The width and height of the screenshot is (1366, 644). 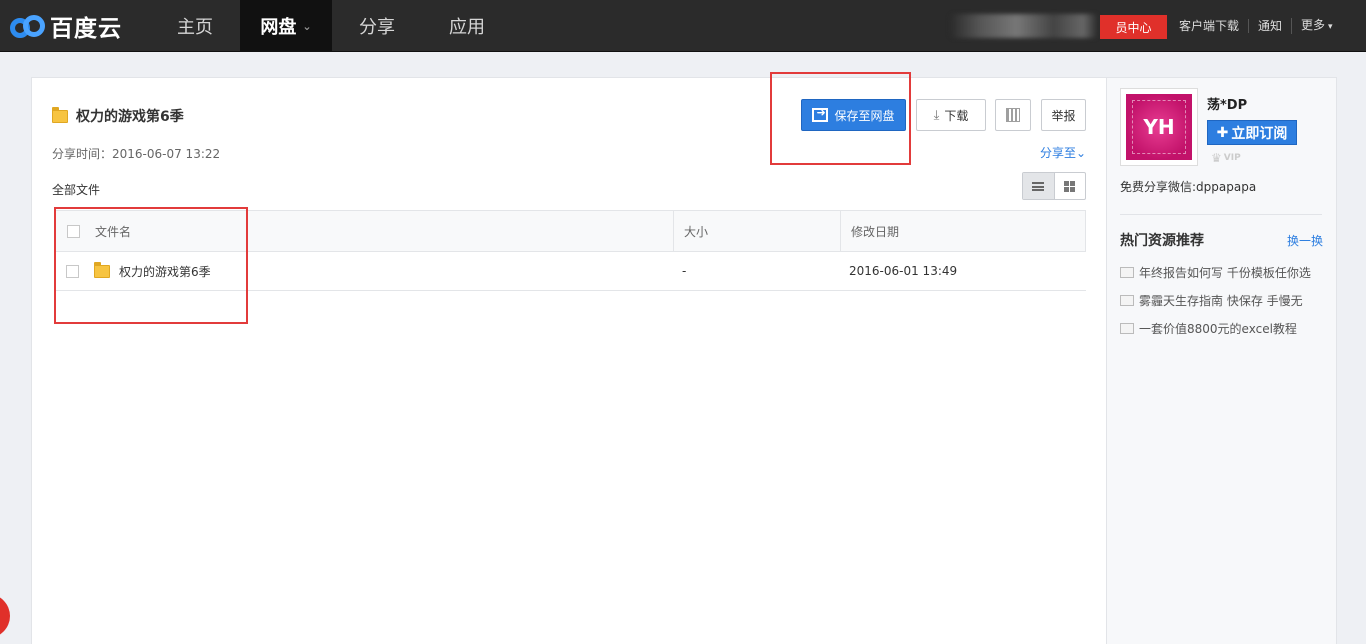 I want to click on subscribe-label: 立即订阅, so click(x=1259, y=133).